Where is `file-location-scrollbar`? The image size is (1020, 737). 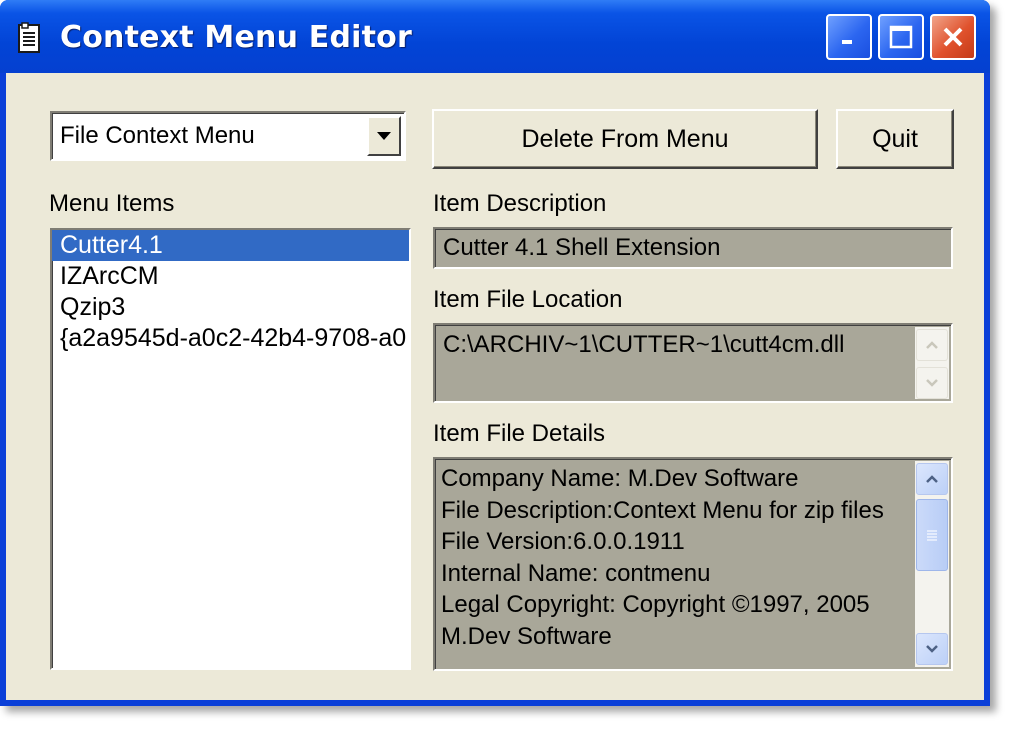
file-location-scrollbar is located at coordinates (932, 363).